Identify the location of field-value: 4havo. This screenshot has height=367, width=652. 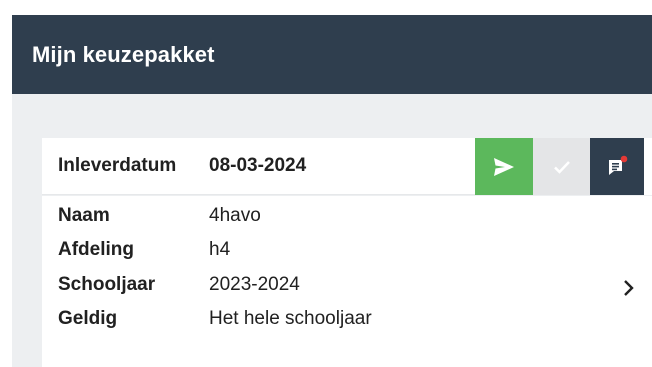
(235, 215).